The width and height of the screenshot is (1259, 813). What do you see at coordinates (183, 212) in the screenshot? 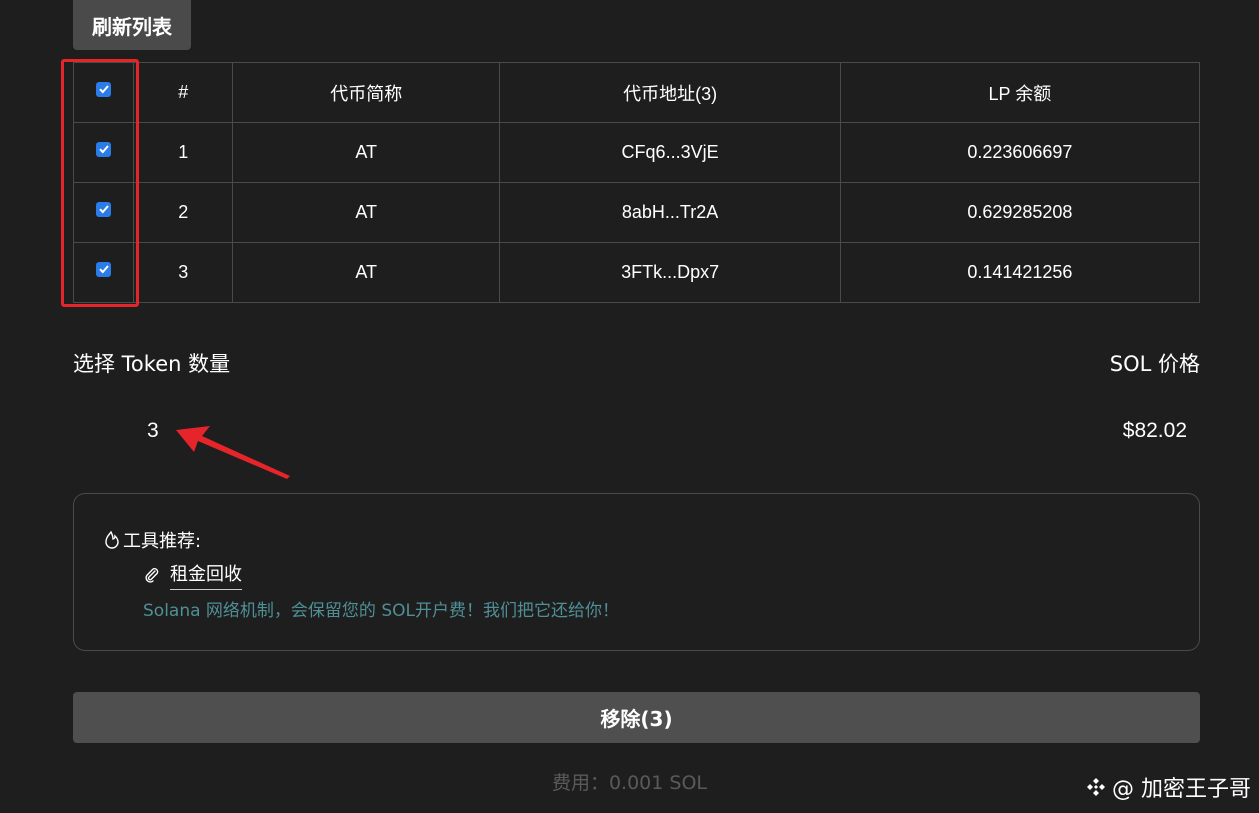
I see `row-number: 2` at bounding box center [183, 212].